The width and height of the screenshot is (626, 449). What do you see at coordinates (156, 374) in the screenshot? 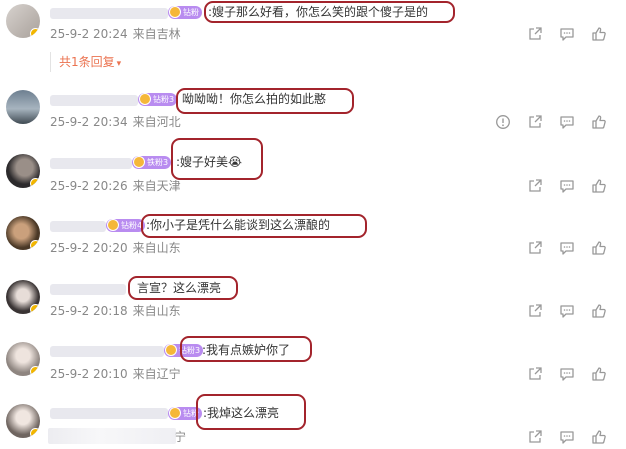
I see `comment-location: 来自辽宁` at bounding box center [156, 374].